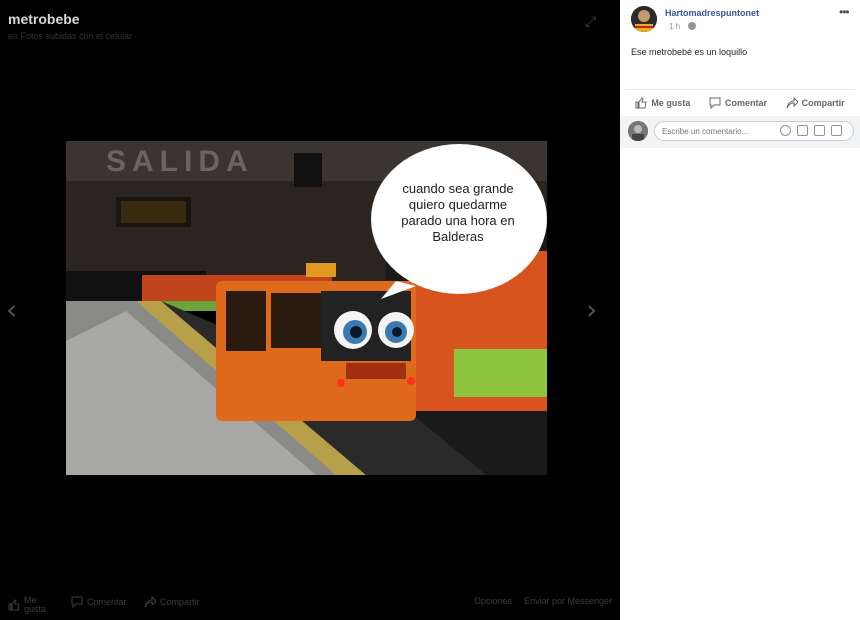  Describe the element at coordinates (493, 601) in the screenshot. I see `options-link: Opciones` at that location.